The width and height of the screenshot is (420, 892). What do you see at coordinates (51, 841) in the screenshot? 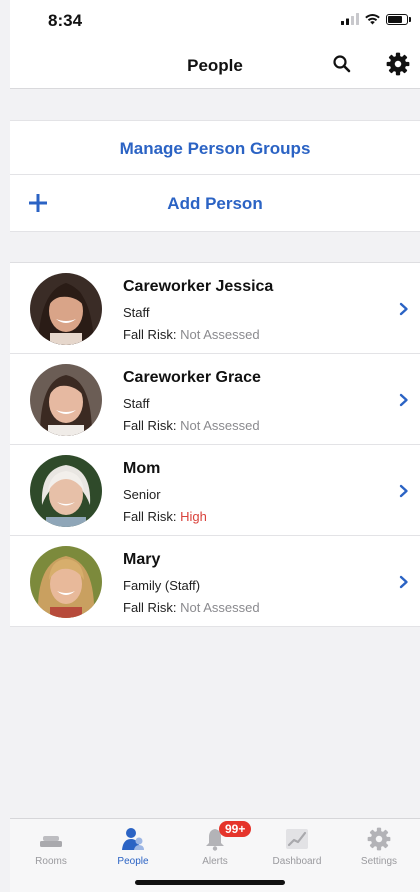
I see `bed-icon` at bounding box center [51, 841].